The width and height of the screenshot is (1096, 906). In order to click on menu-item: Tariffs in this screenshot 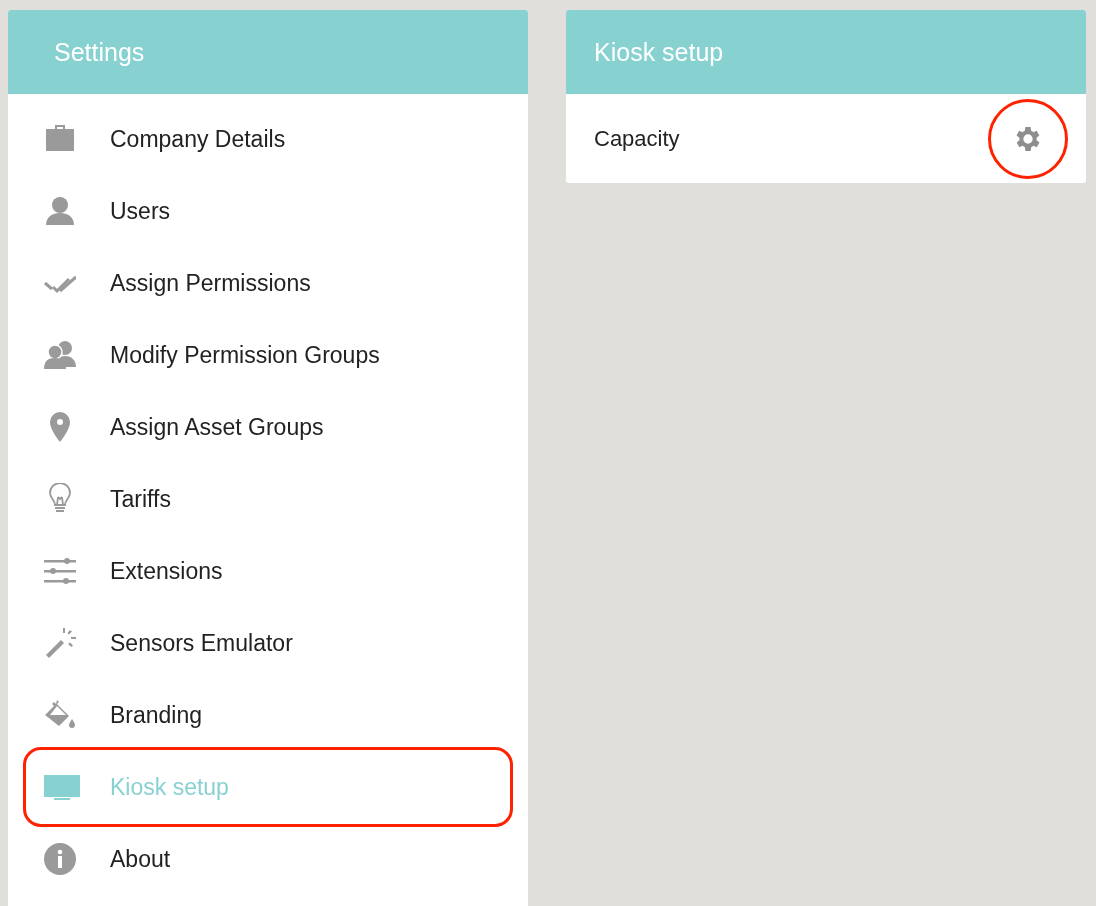, I will do `click(268, 499)`.